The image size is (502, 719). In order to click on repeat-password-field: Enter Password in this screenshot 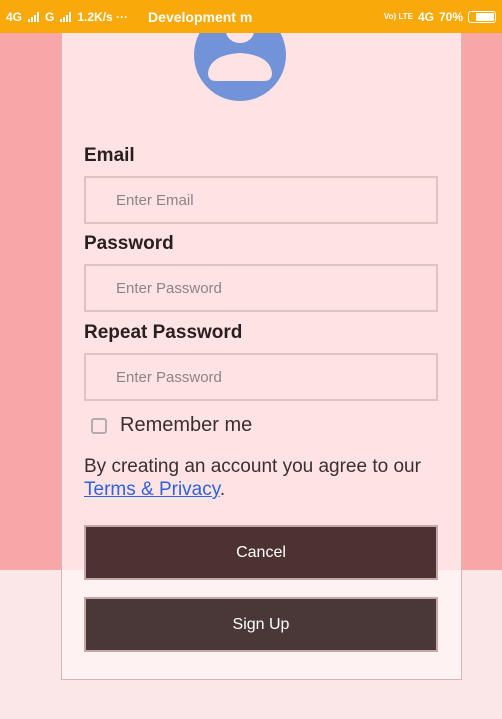, I will do `click(261, 377)`.